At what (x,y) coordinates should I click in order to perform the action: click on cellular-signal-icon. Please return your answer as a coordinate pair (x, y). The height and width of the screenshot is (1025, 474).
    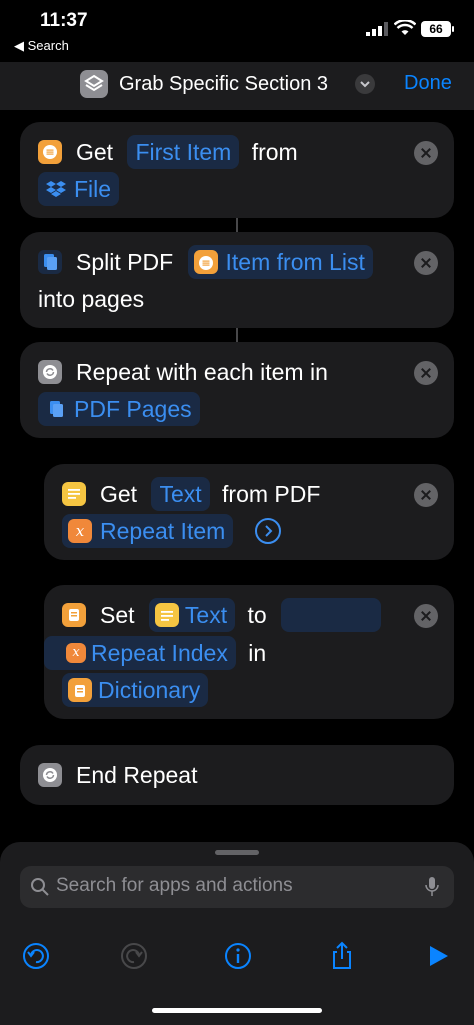
    Looking at the image, I should click on (377, 29).